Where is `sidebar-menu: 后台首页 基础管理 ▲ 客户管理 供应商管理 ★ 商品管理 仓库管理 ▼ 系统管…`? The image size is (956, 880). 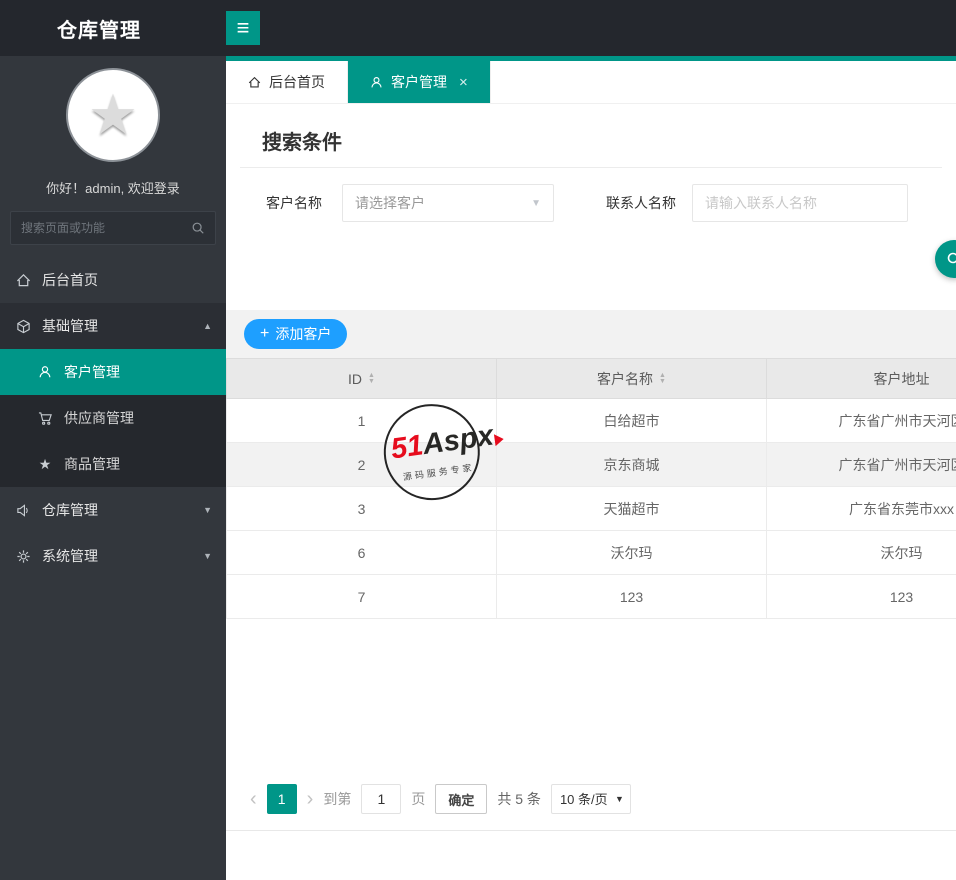 sidebar-menu: 后台首页 基础管理 ▲ 客户管理 供应商管理 ★ 商品管理 仓库管理 ▼ 系统管… is located at coordinates (113, 418).